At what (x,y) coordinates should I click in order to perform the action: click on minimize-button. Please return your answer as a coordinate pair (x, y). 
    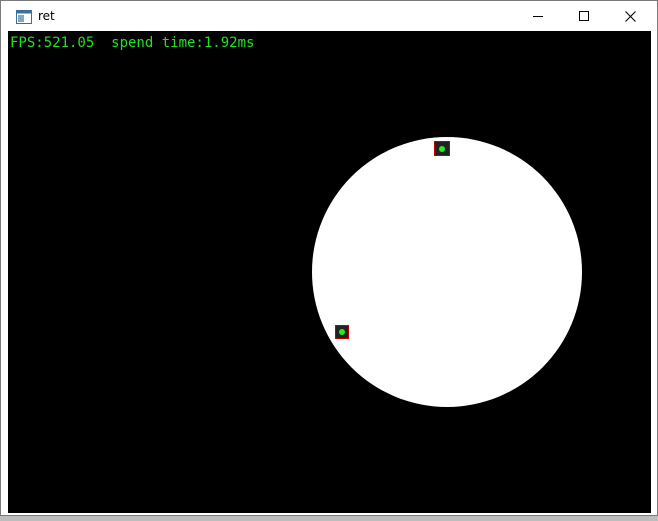
    Looking at the image, I should click on (538, 16).